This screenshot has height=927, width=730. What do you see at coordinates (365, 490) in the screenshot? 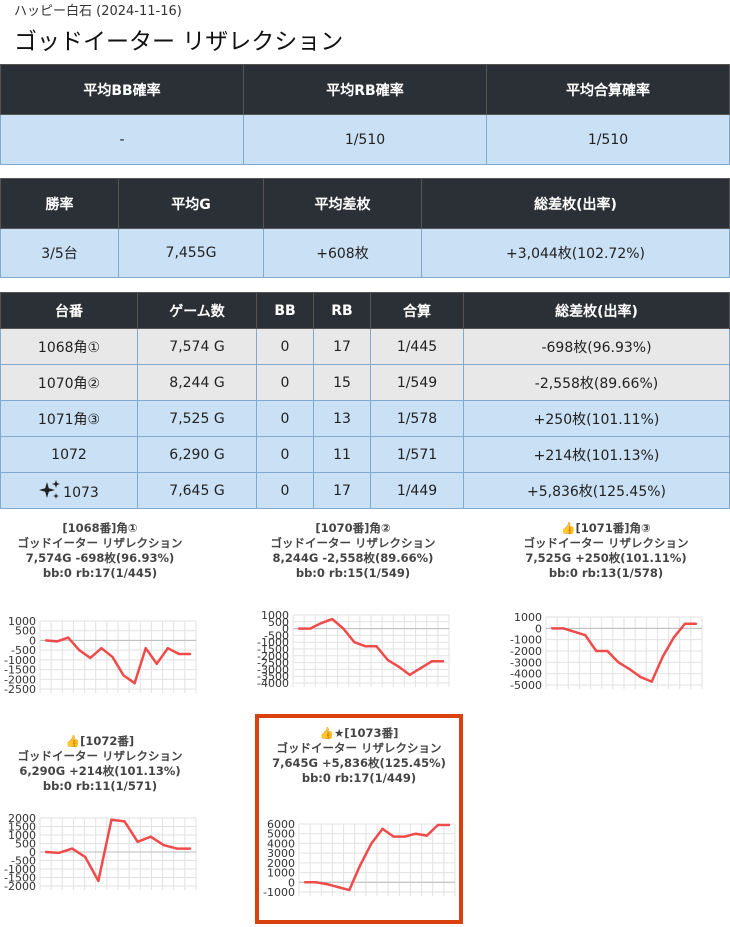
I see `table-row: 1073 7,645 G 0 17 1/449 +5,836枚(125.45%)` at bounding box center [365, 490].